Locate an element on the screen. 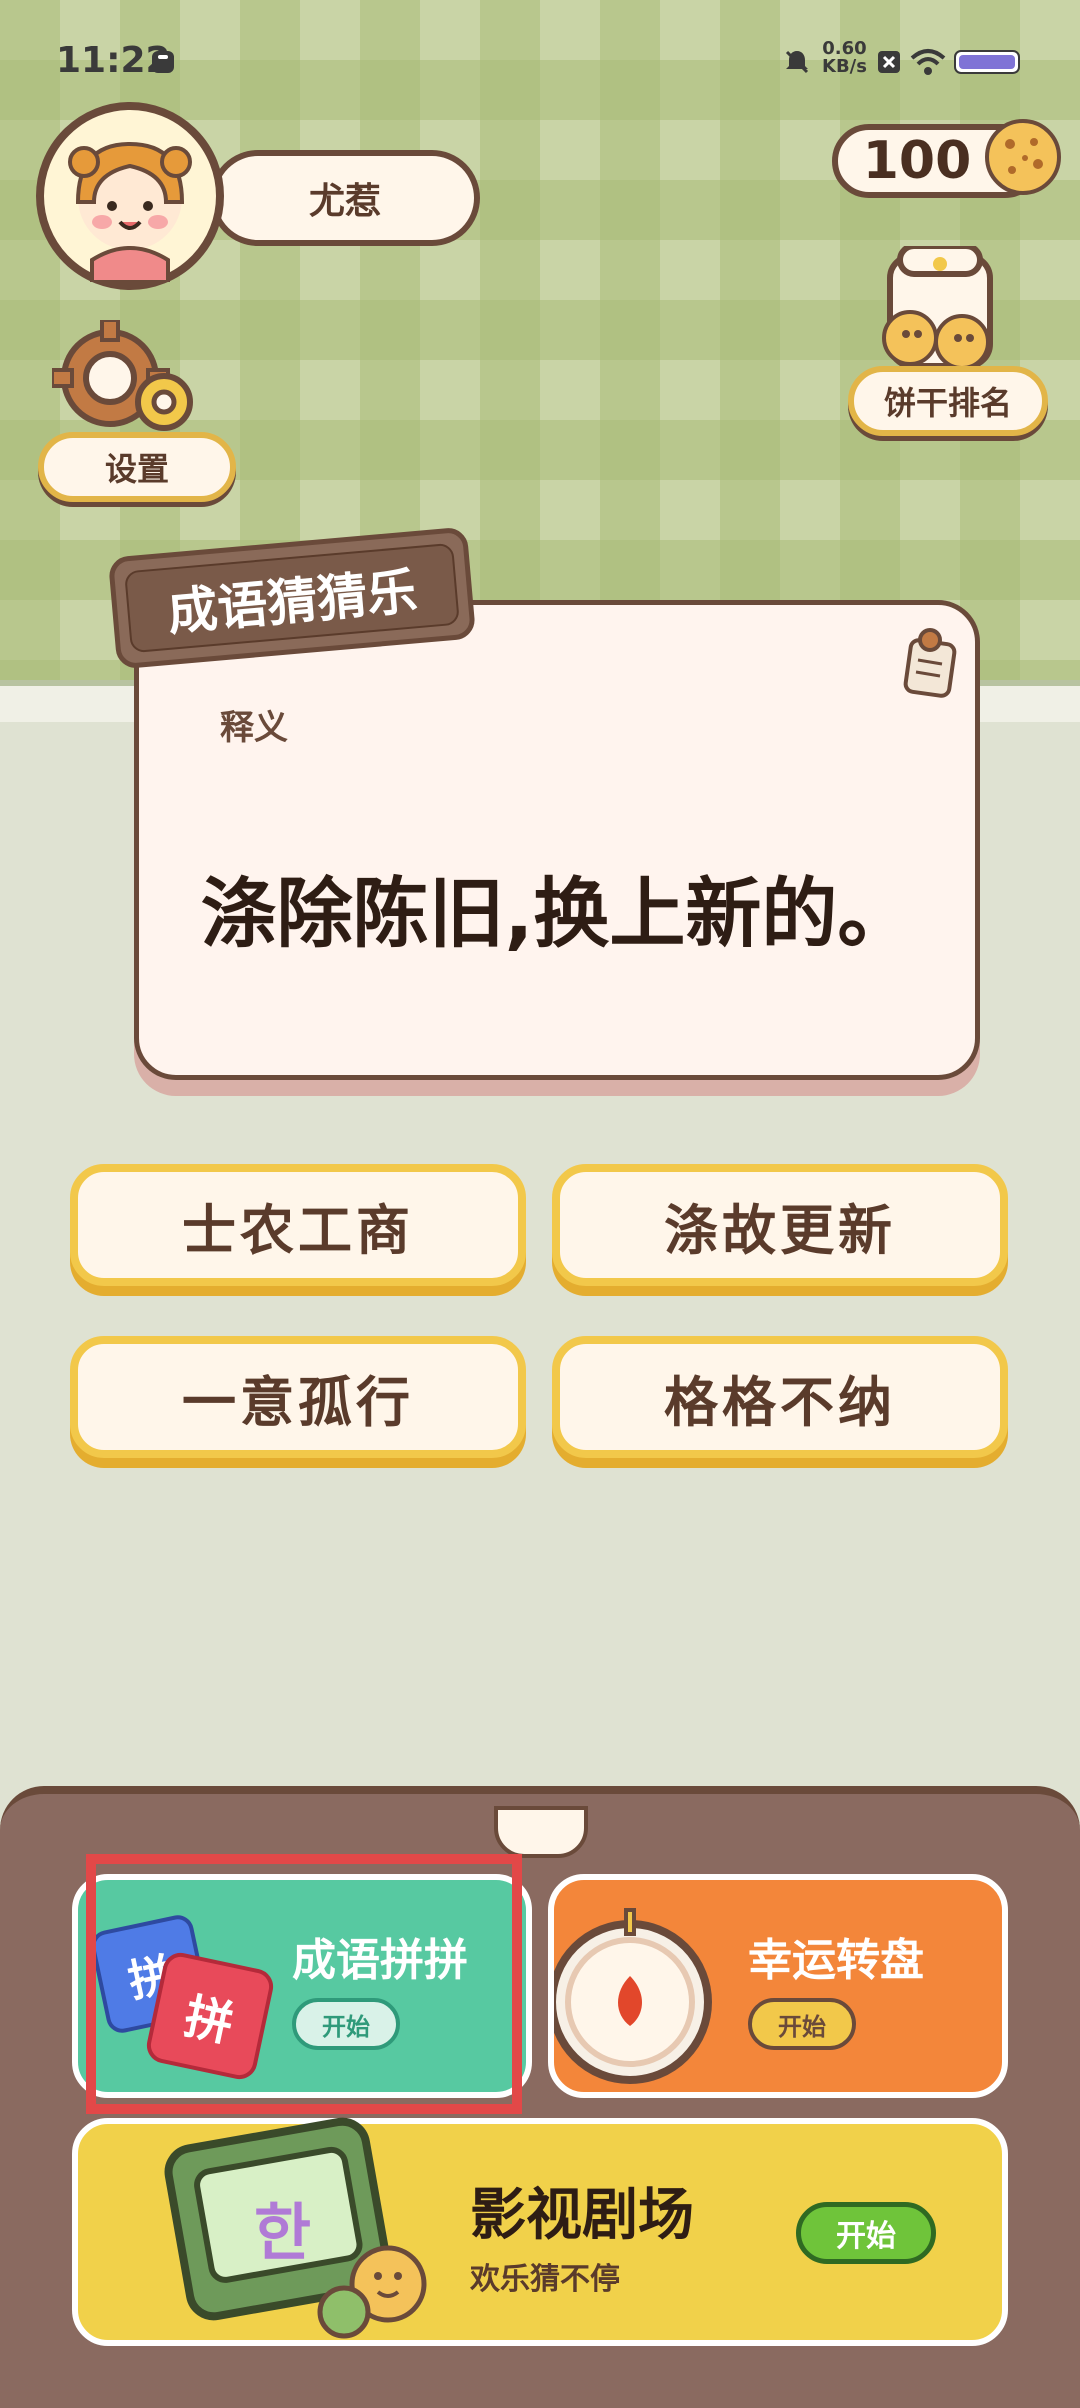 Image resolution: width=1080 pixels, height=2408 pixels. option-3-button: 一意孤行 is located at coordinates (298, 1397).